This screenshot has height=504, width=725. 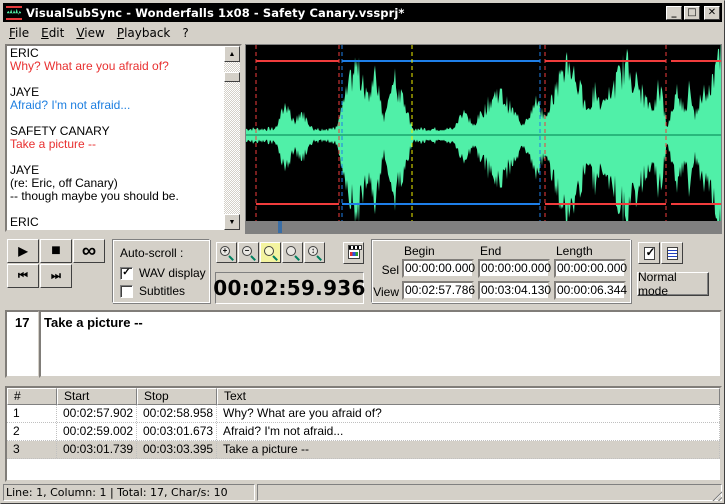 What do you see at coordinates (673, 284) in the screenshot?
I see `normal-mode-button: Normal mode` at bounding box center [673, 284].